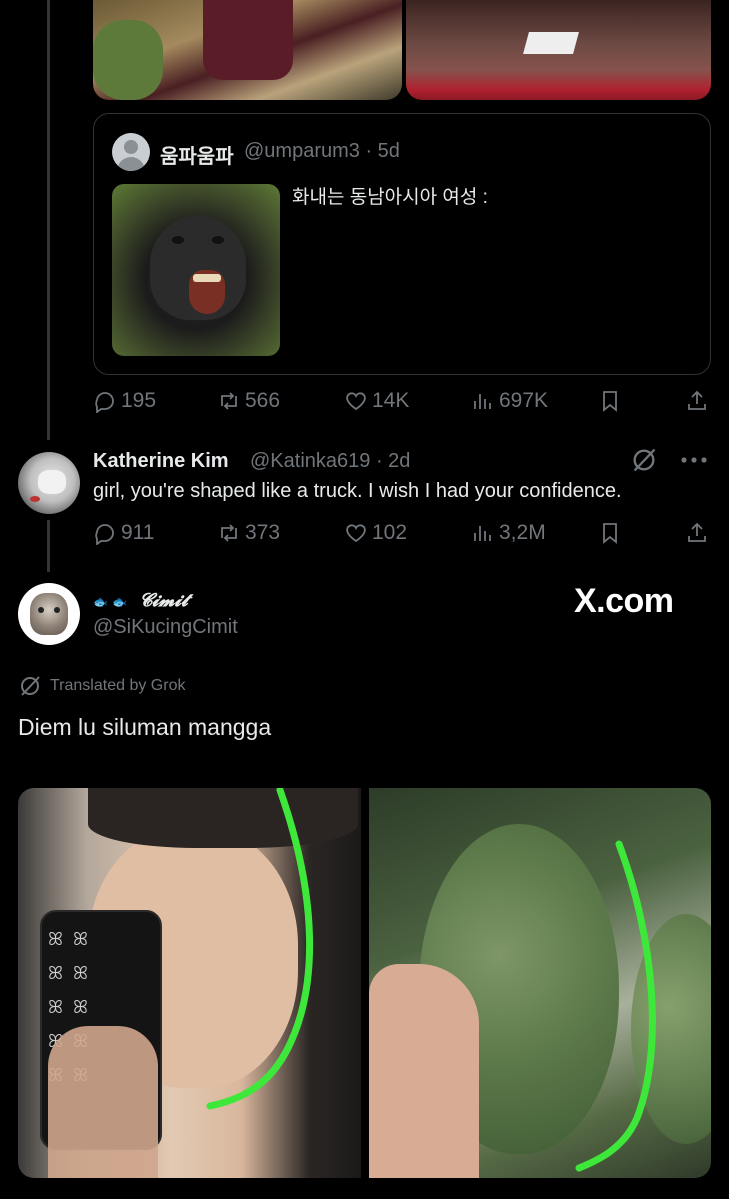 The width and height of the screenshot is (729, 1199). I want to click on like-button: 14K, so click(376, 401).